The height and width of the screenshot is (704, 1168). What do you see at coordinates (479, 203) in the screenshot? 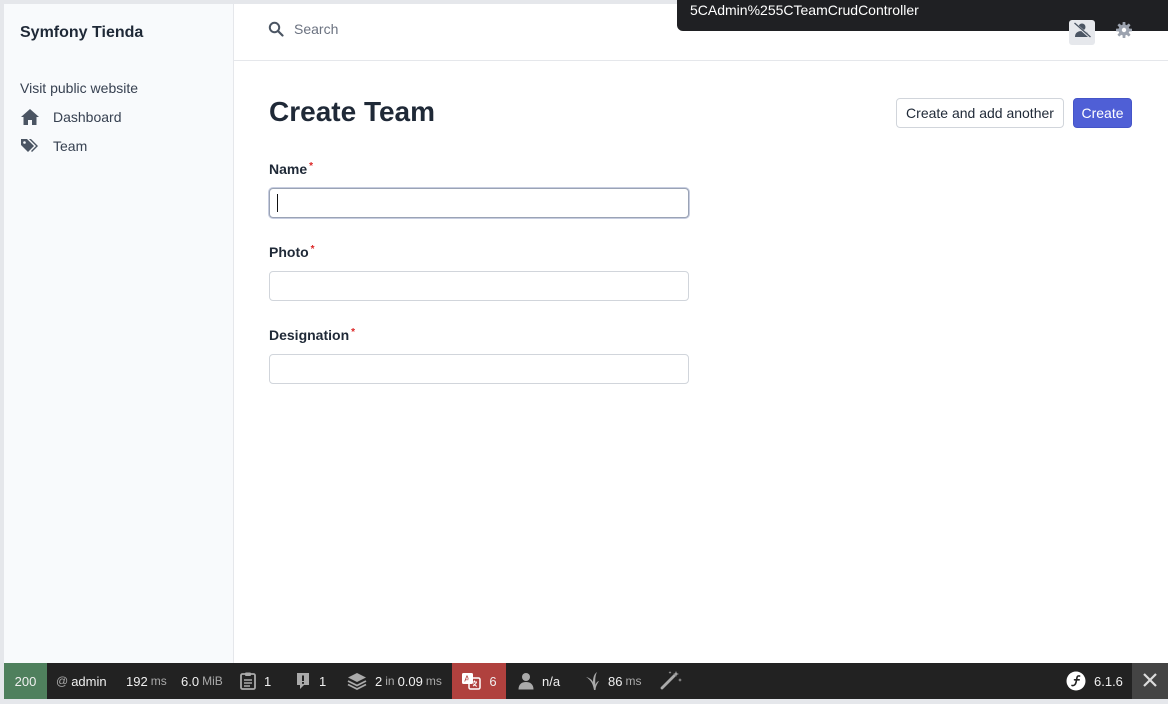
I see `name-field` at bounding box center [479, 203].